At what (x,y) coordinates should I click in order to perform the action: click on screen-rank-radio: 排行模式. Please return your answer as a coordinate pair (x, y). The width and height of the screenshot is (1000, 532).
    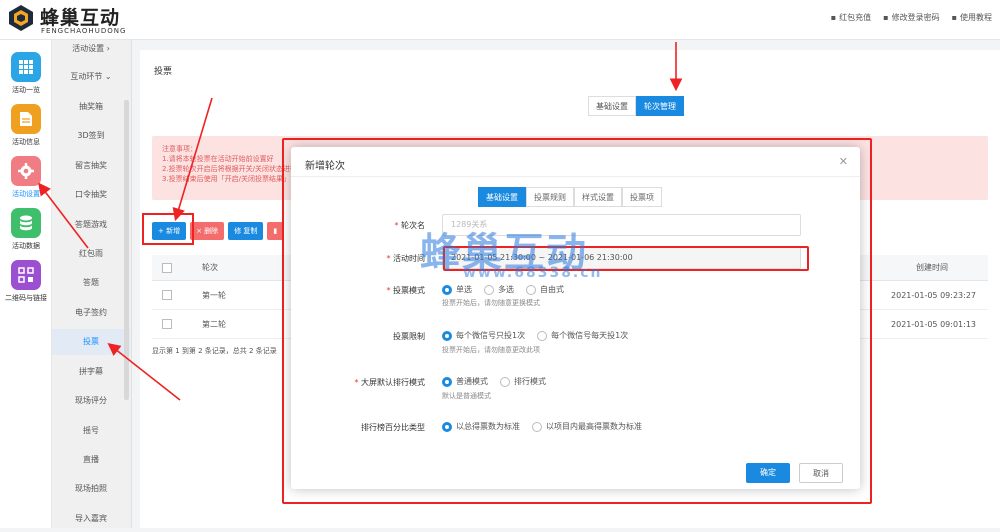
    Looking at the image, I should click on (523, 381).